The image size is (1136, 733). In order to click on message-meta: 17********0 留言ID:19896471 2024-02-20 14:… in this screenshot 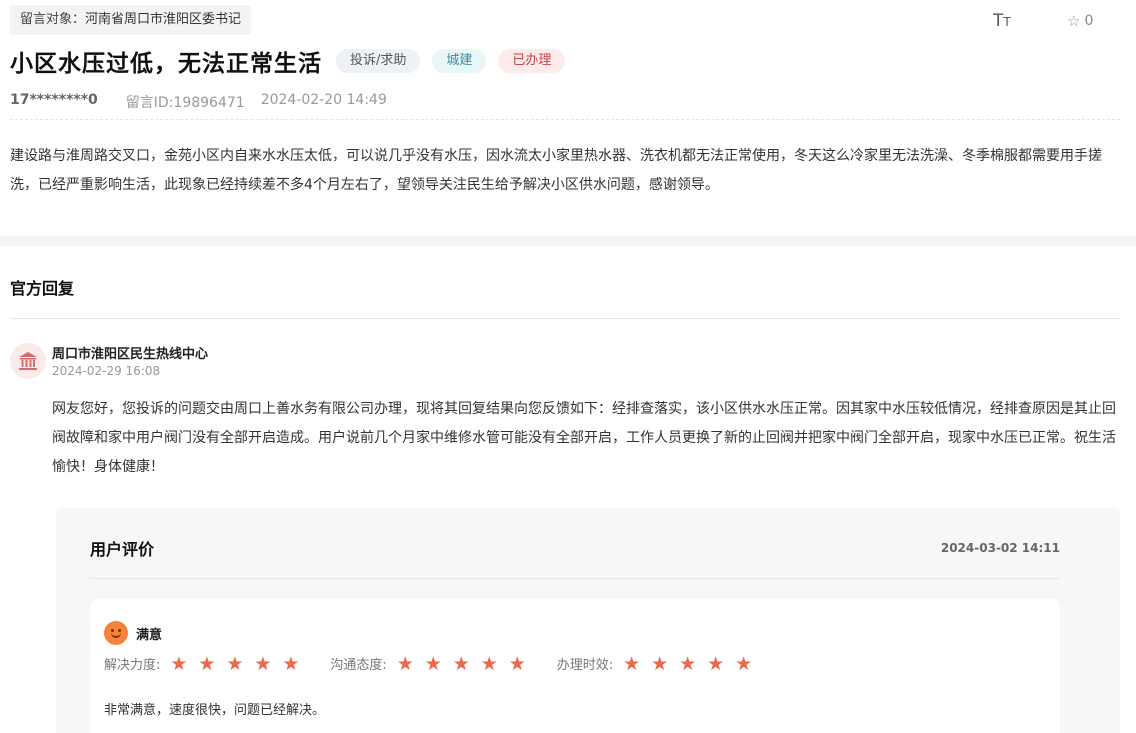, I will do `click(198, 102)`.